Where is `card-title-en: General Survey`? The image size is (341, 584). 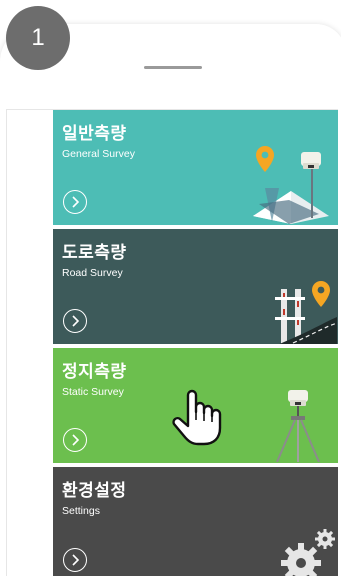
card-title-en: General Survey is located at coordinates (98, 154).